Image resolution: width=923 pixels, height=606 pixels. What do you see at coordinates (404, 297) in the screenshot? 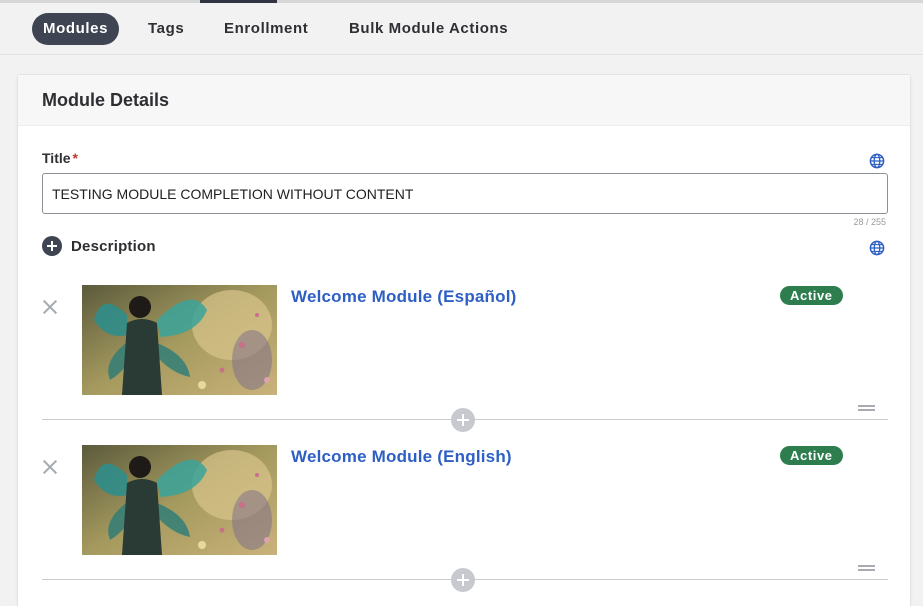
I see `module-link: Welcome Module (Español)` at bounding box center [404, 297].